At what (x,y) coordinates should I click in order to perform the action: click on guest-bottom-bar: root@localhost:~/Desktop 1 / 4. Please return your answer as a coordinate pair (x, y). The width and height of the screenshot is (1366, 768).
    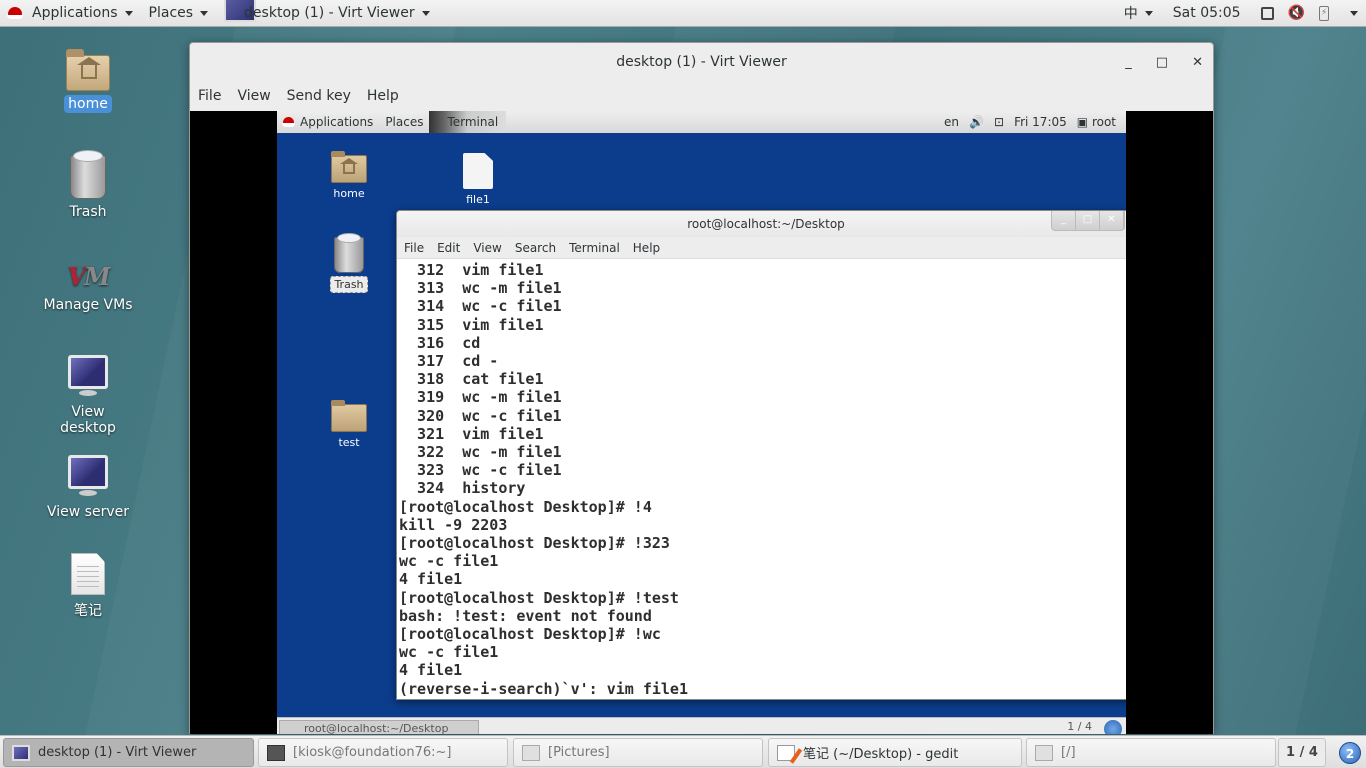
    Looking at the image, I should click on (701, 725).